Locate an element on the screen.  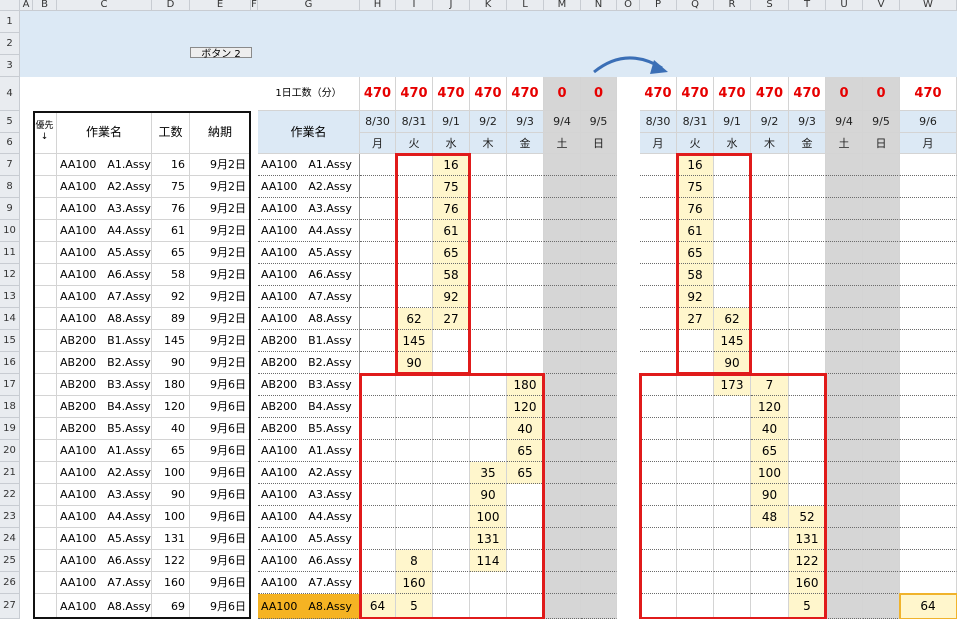
row-header-22: 22 is located at coordinates (10, 495).